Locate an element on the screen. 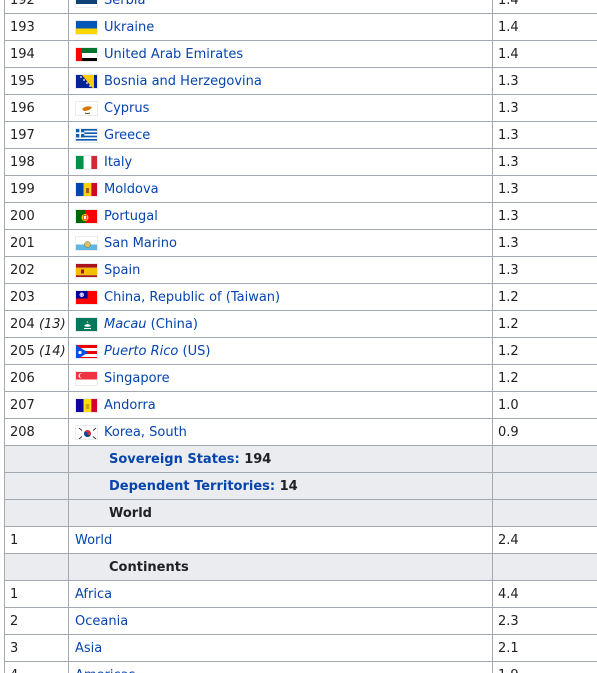  country-cell: United Arab Emirates is located at coordinates (280, 54).